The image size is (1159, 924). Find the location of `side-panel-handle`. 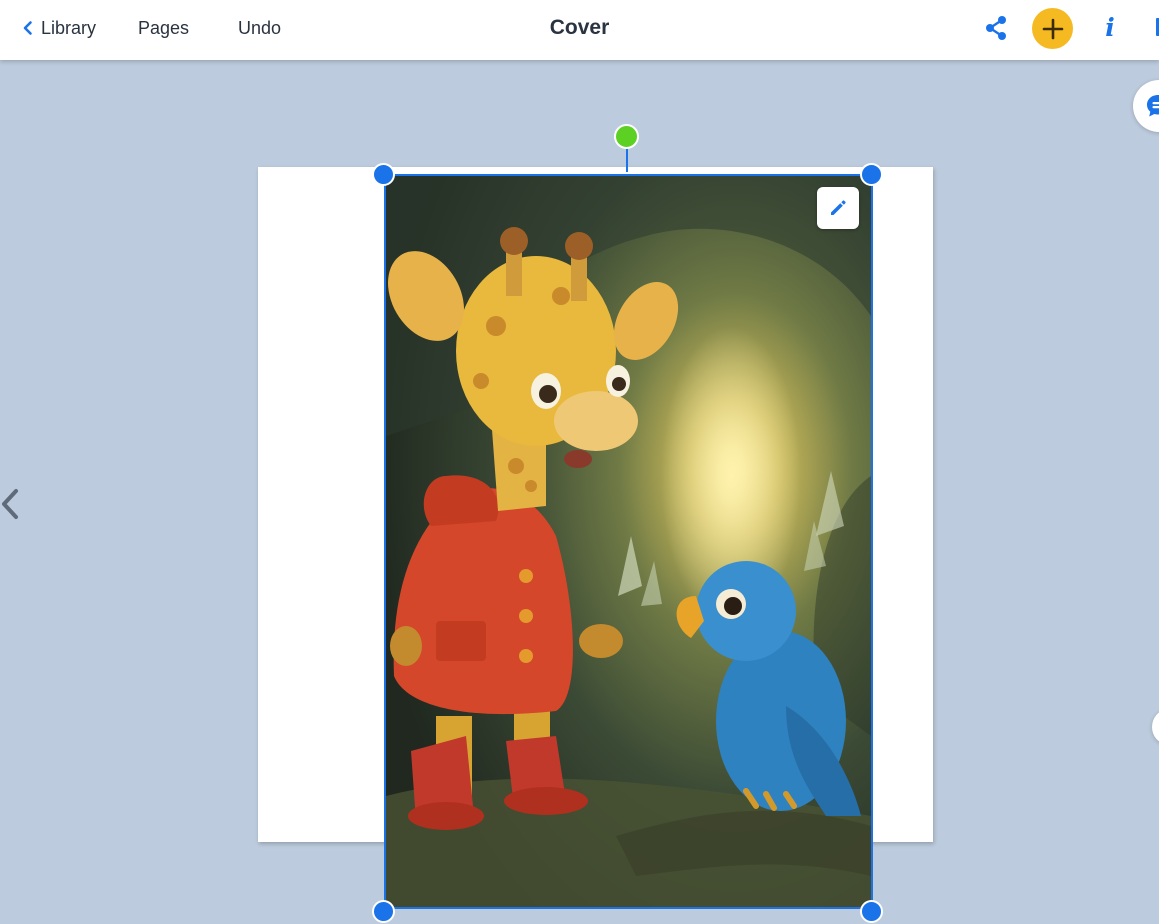

side-panel-handle is located at coordinates (1155, 727).